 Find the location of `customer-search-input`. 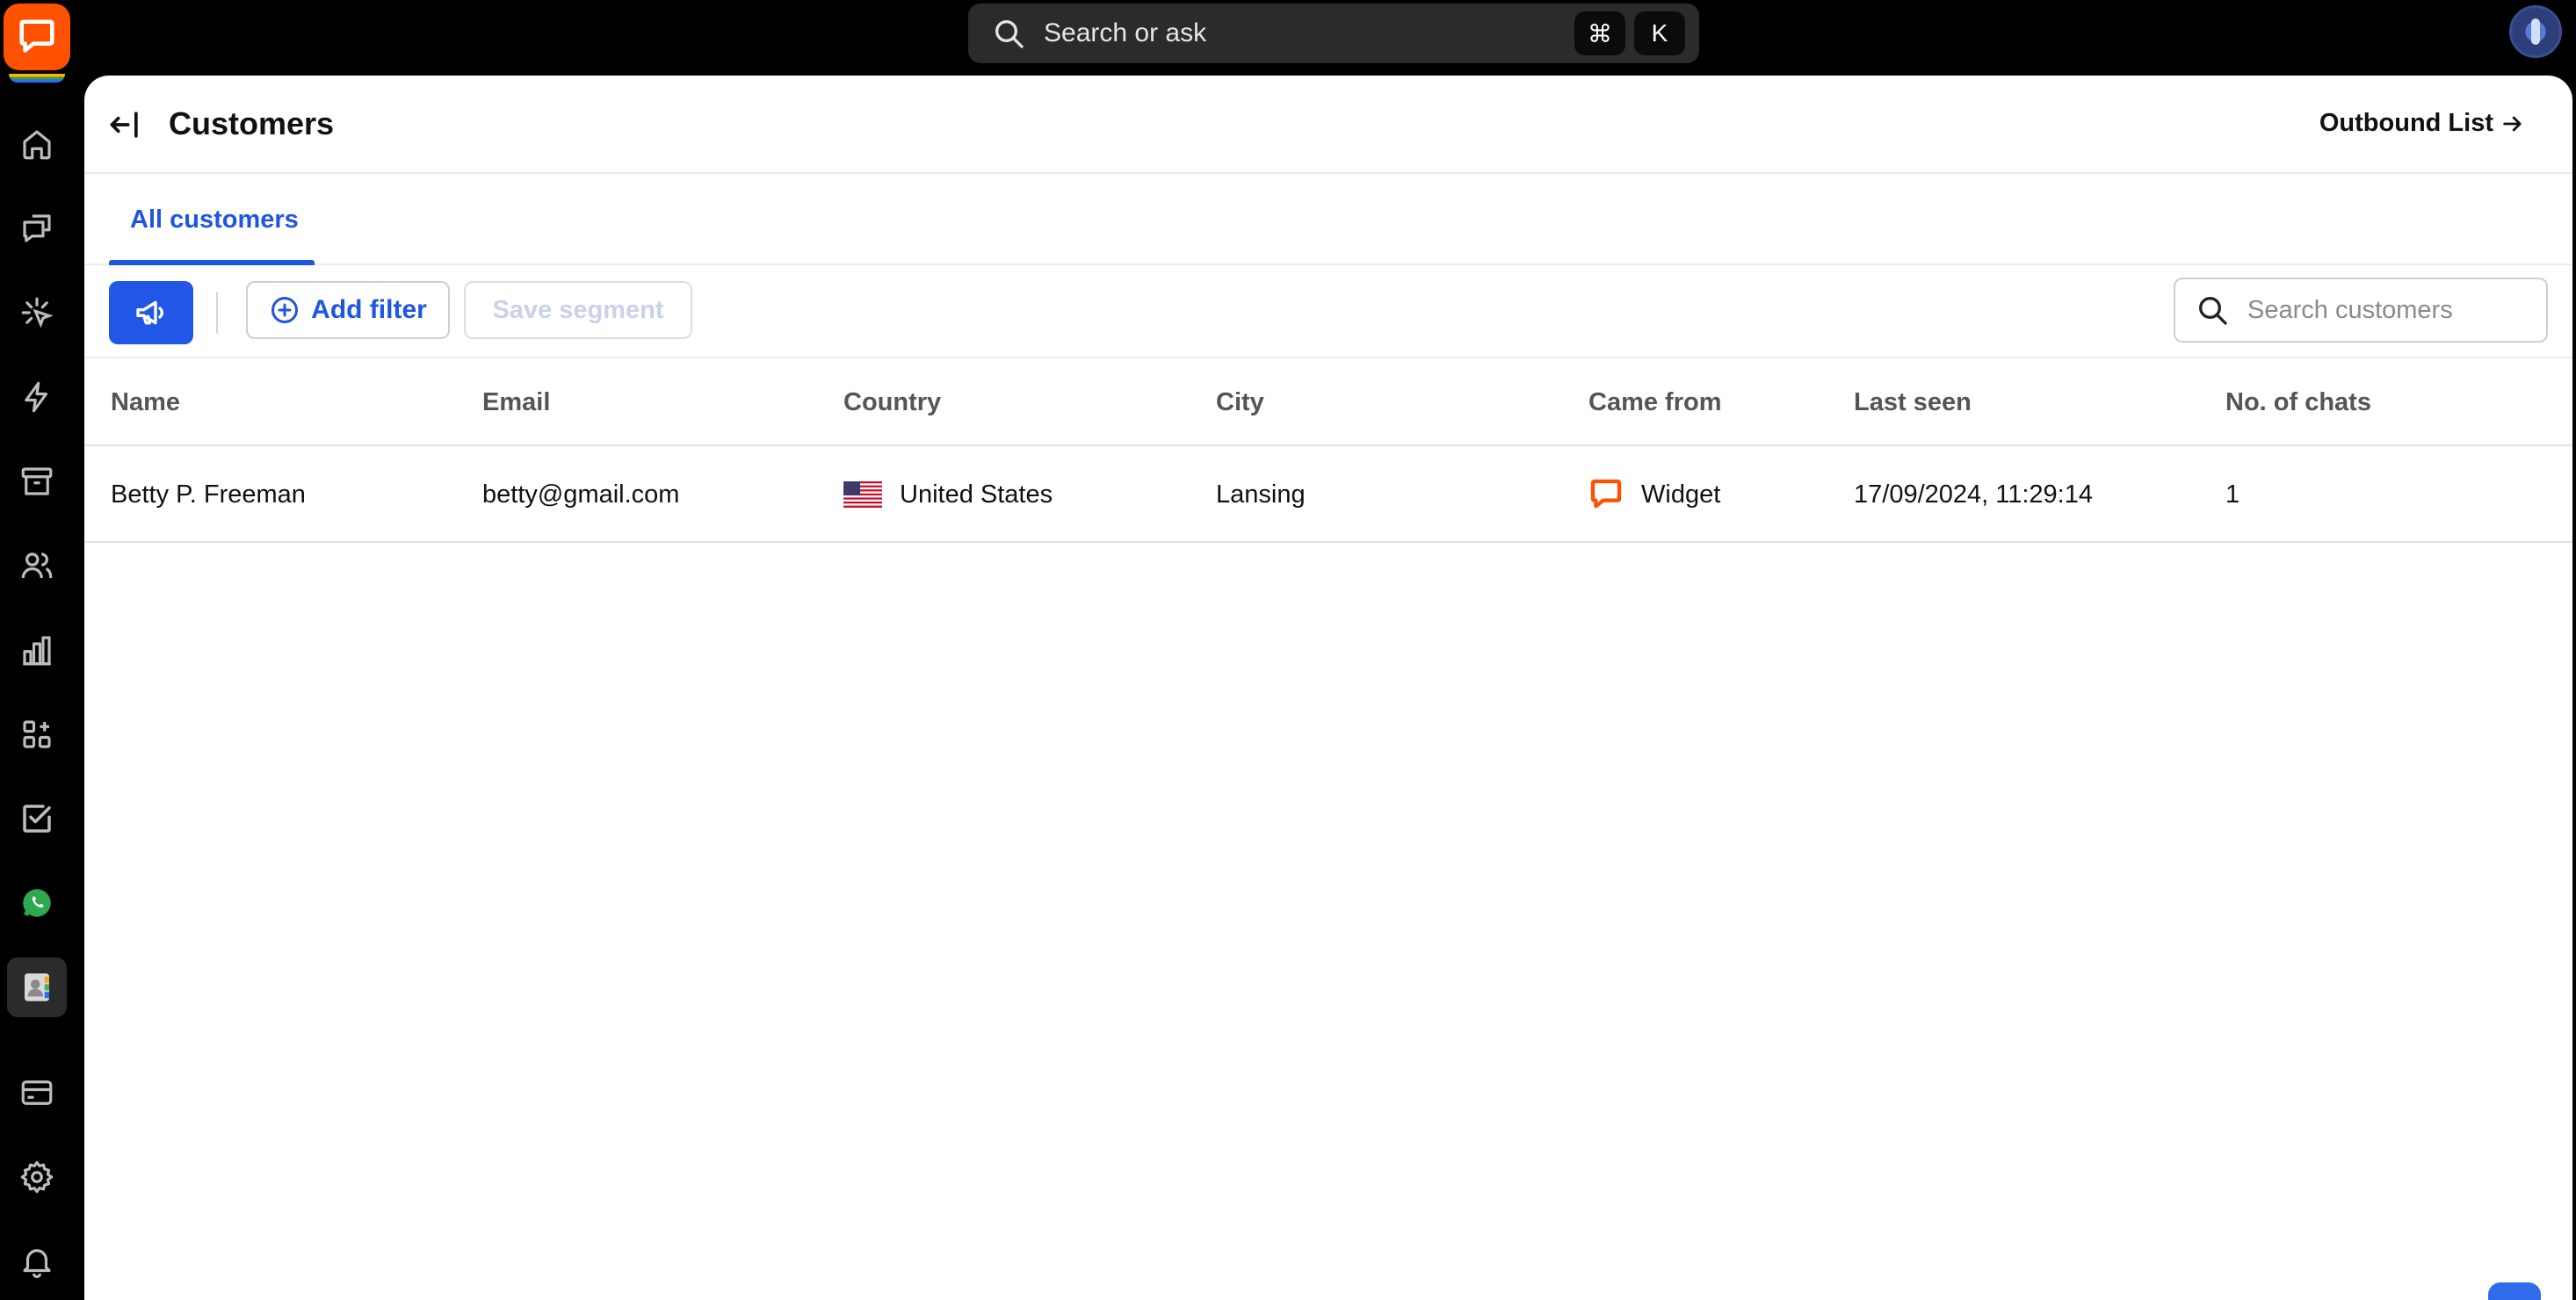

customer-search-input is located at coordinates (2388, 310).